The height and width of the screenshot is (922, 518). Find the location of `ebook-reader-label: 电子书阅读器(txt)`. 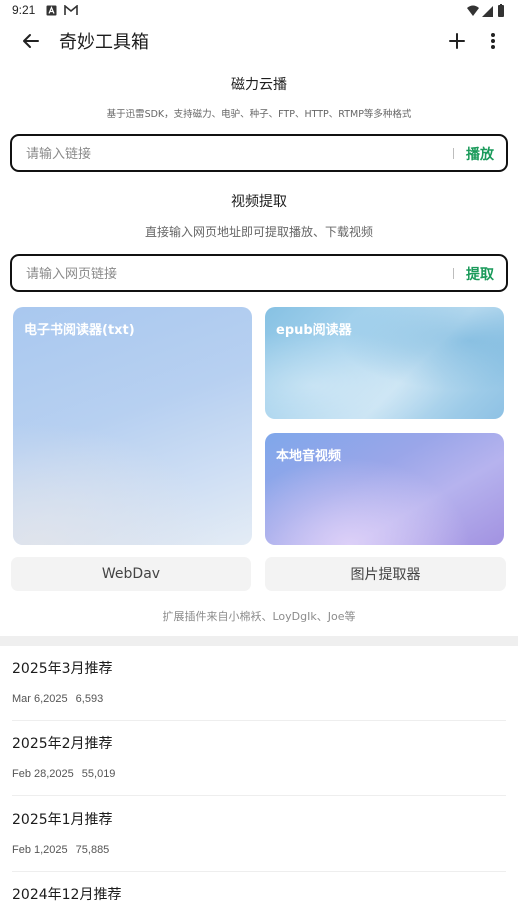

ebook-reader-label: 电子书阅读器(txt) is located at coordinates (79, 330).